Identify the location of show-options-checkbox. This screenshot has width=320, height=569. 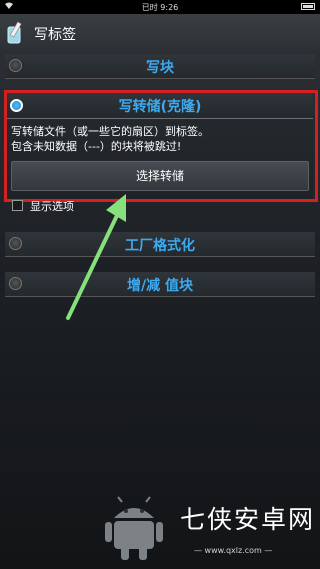
(17, 205).